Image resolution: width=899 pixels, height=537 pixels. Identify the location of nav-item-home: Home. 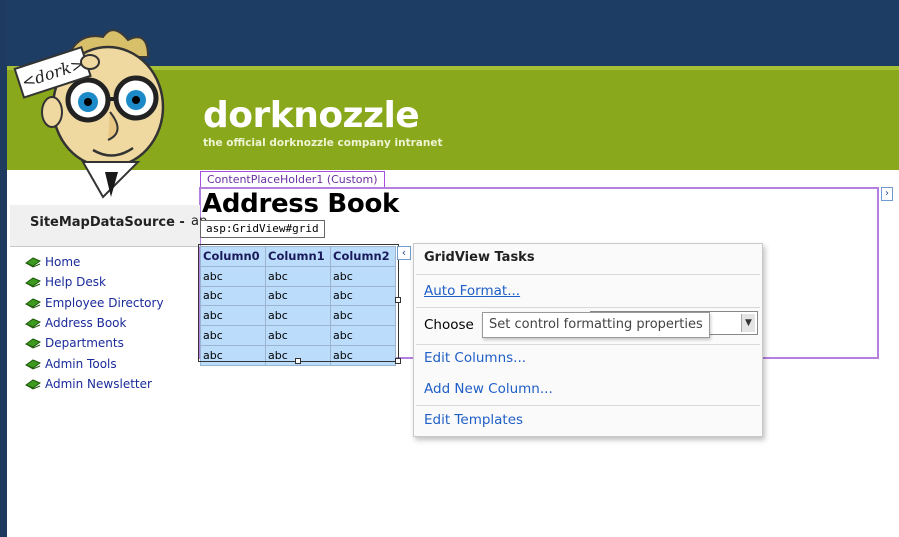
(94, 262).